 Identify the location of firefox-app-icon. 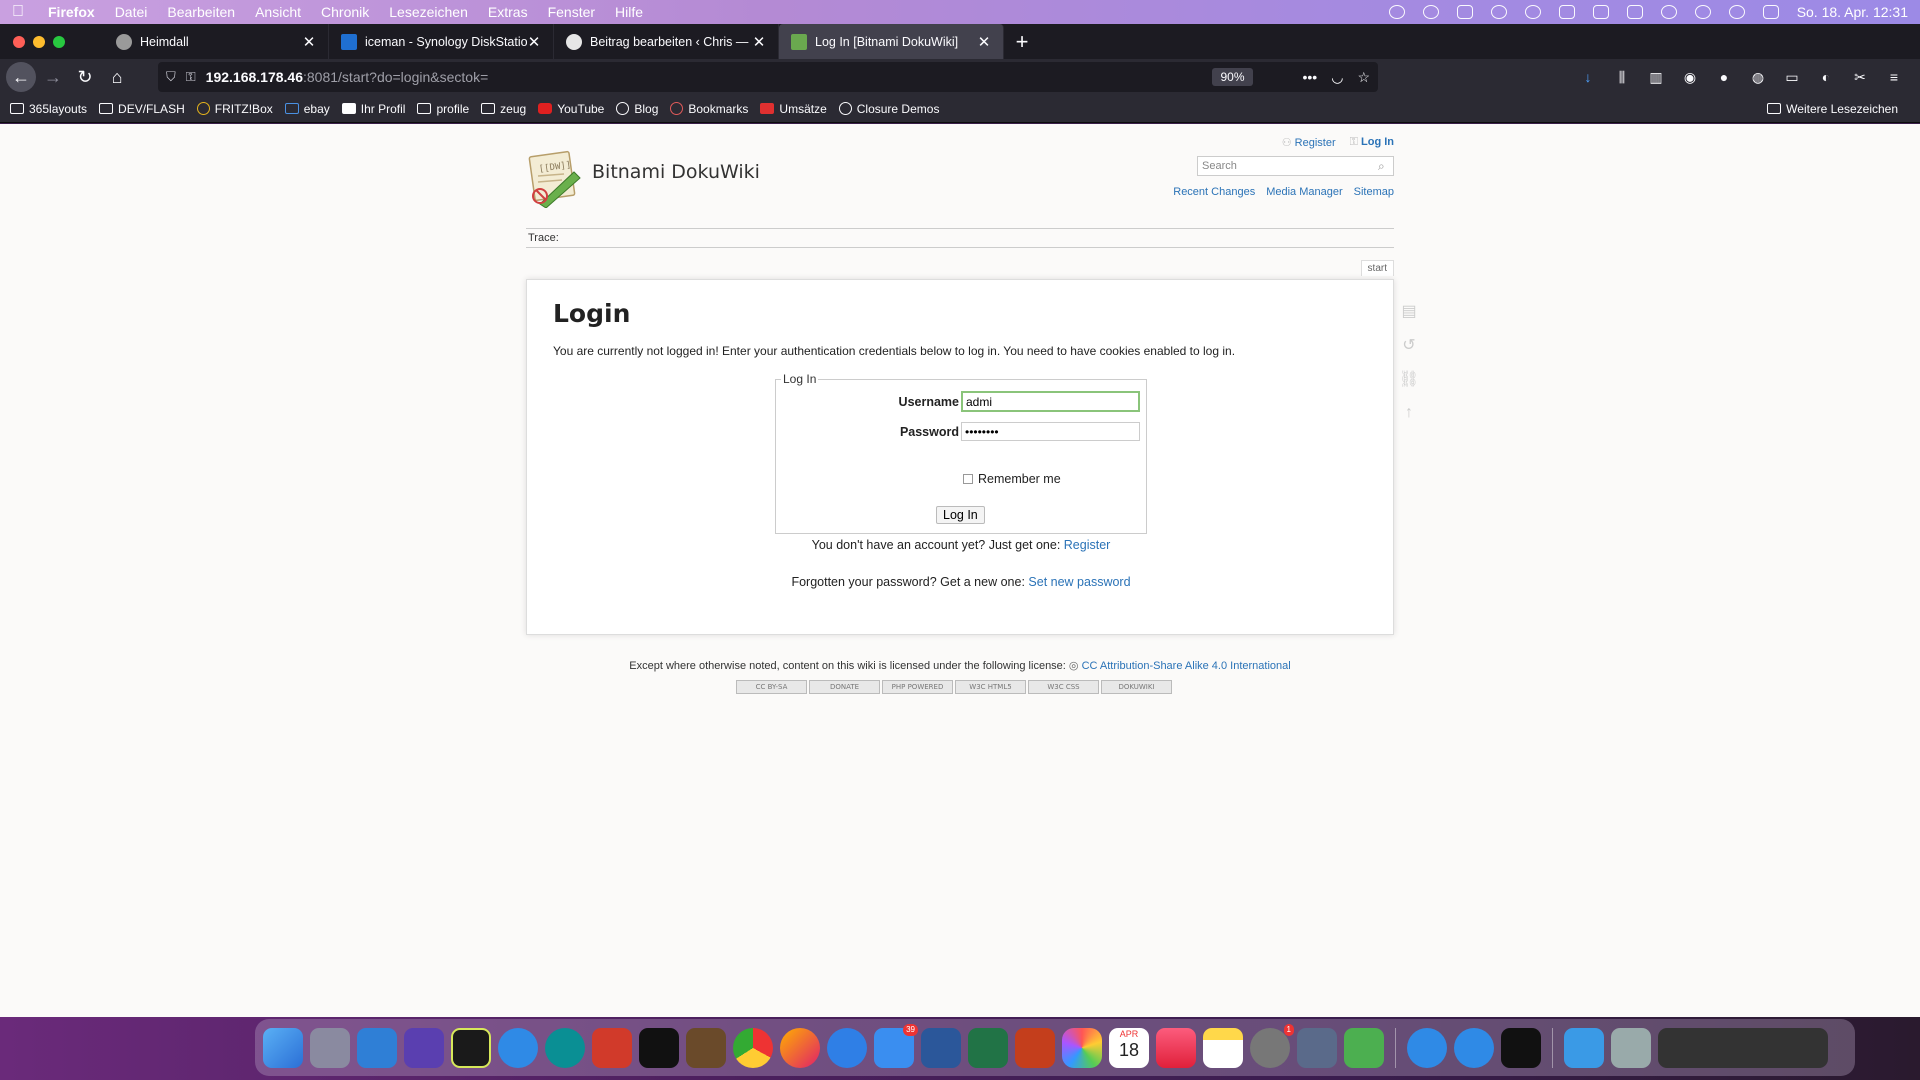
(800, 1047).